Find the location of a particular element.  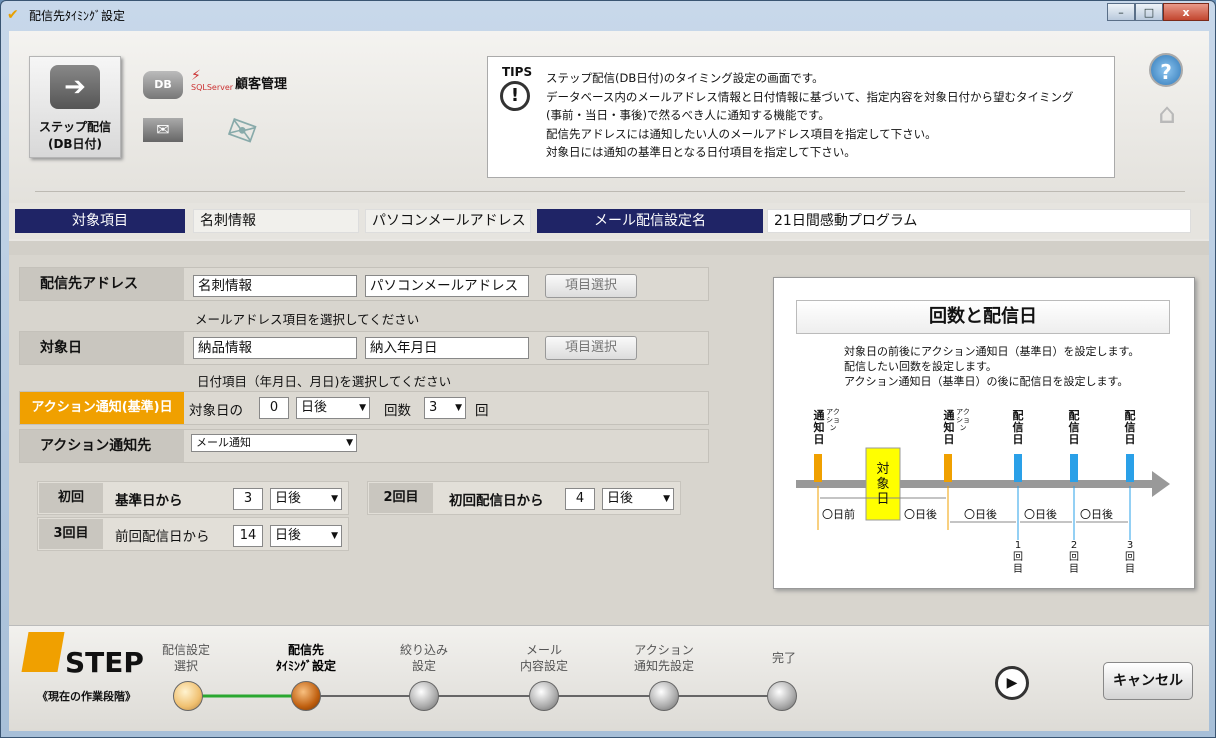

count-select: 3 ▼ is located at coordinates (445, 408).